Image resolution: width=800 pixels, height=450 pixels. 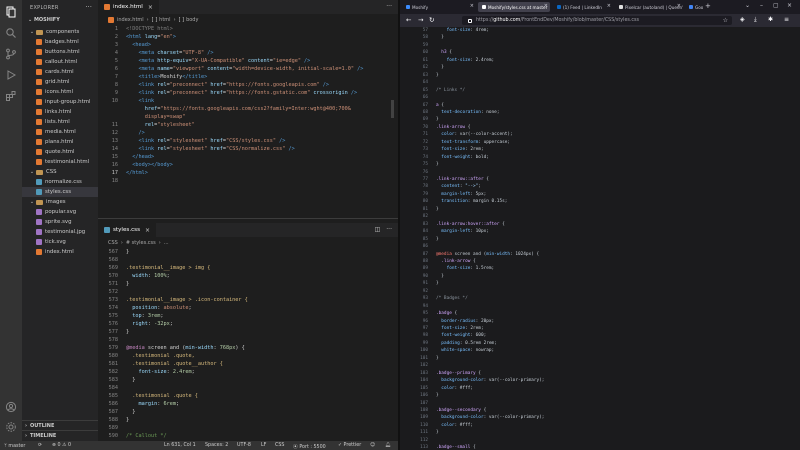 What do you see at coordinates (180, 445) in the screenshot?
I see `cursor-position: Ln 631, Col 1` at bounding box center [180, 445].